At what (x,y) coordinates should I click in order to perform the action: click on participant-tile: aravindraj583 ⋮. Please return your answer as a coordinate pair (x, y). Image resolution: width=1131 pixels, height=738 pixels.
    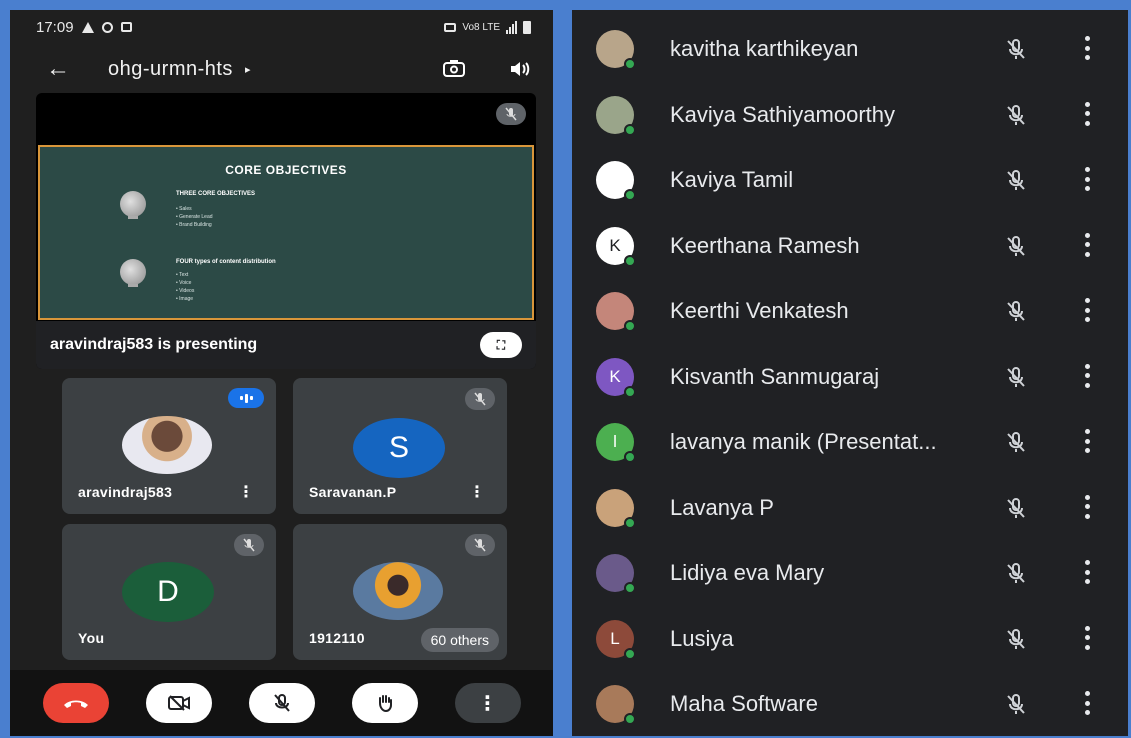
    Looking at the image, I should click on (169, 446).